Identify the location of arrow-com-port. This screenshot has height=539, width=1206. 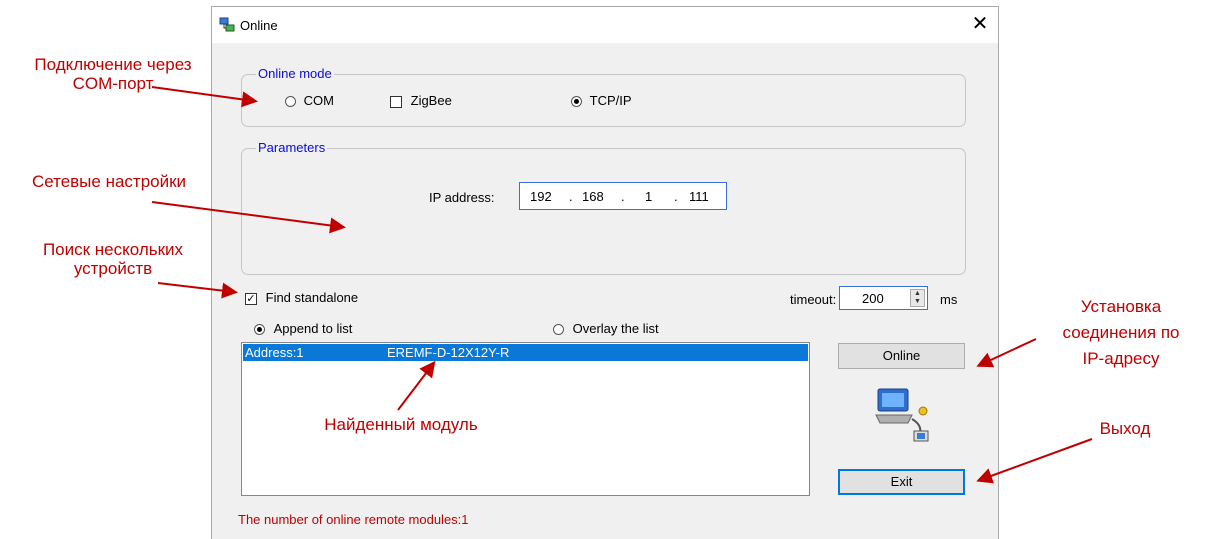
(204, 97).